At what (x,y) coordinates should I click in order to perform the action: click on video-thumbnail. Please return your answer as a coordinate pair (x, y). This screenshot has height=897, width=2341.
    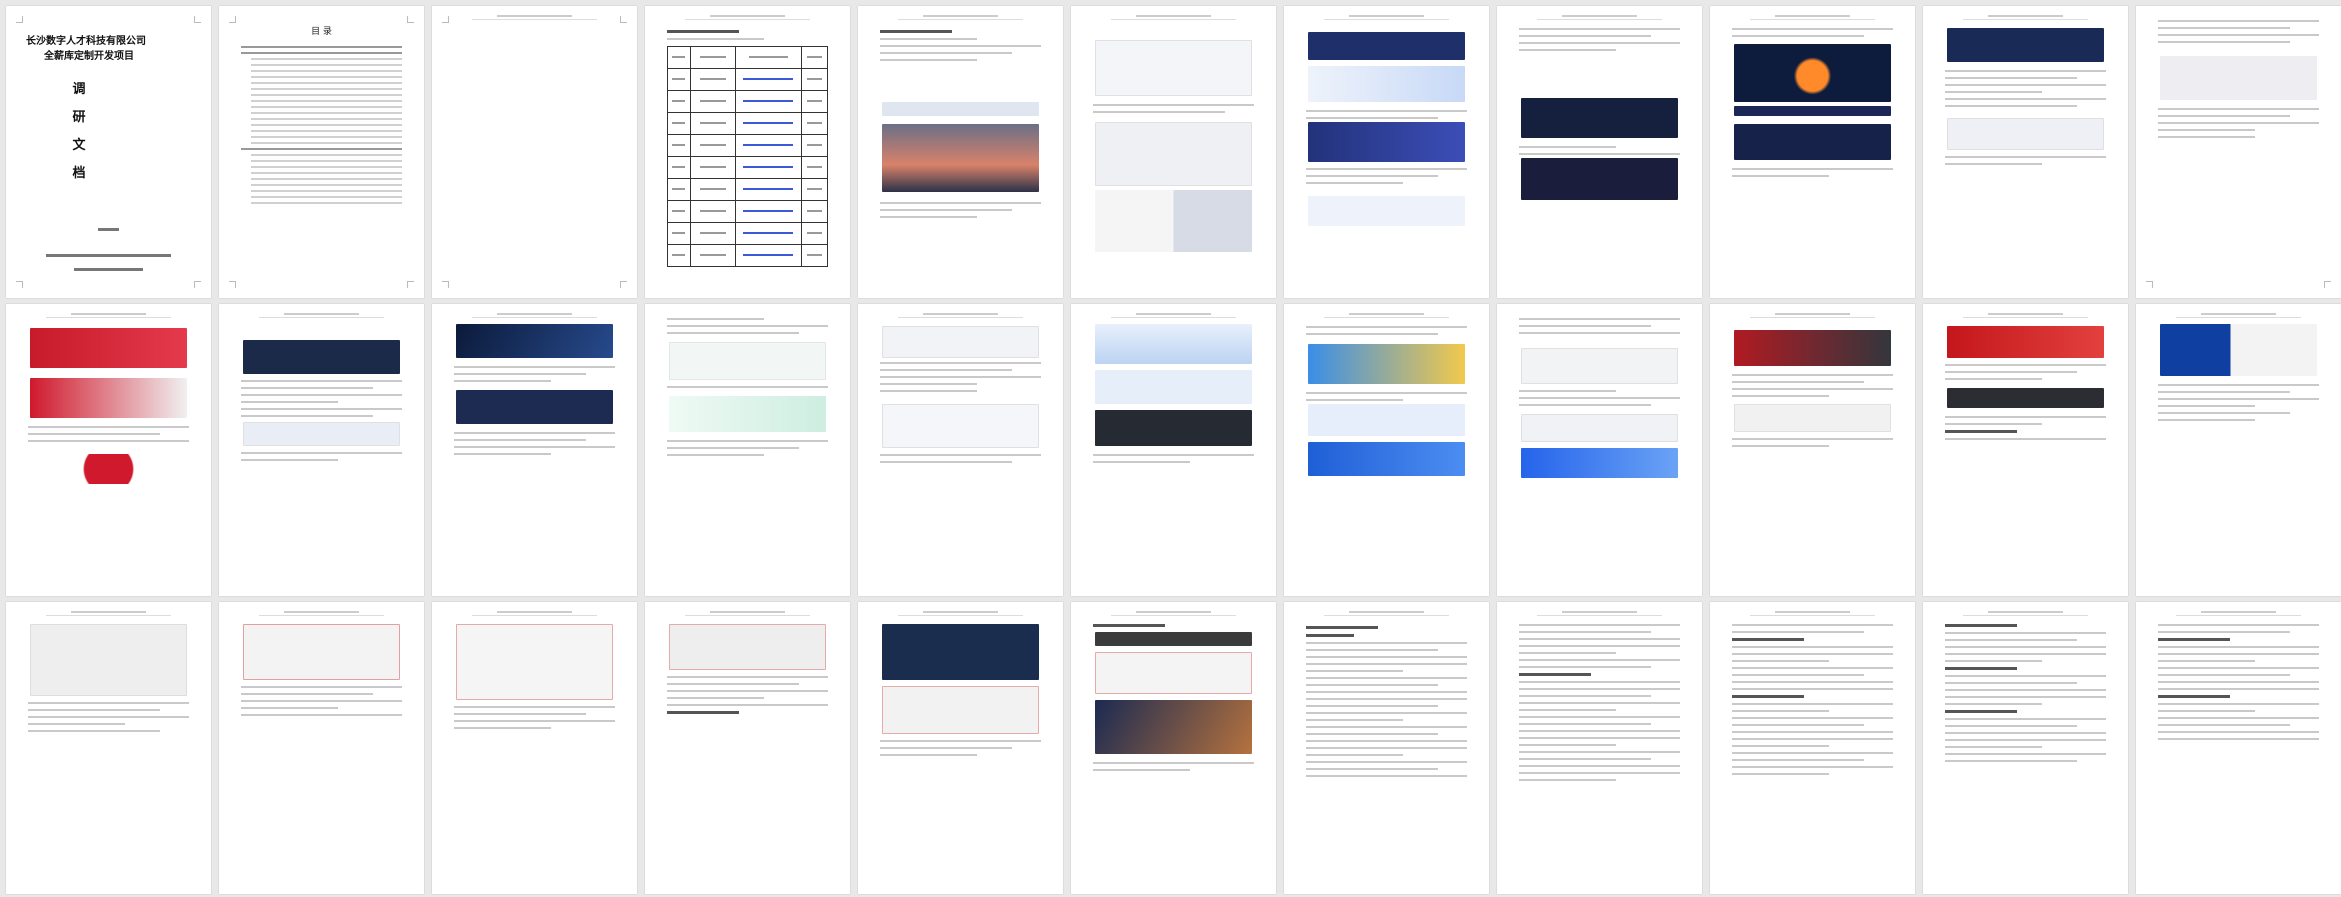
    Looking at the image, I should click on (1173, 727).